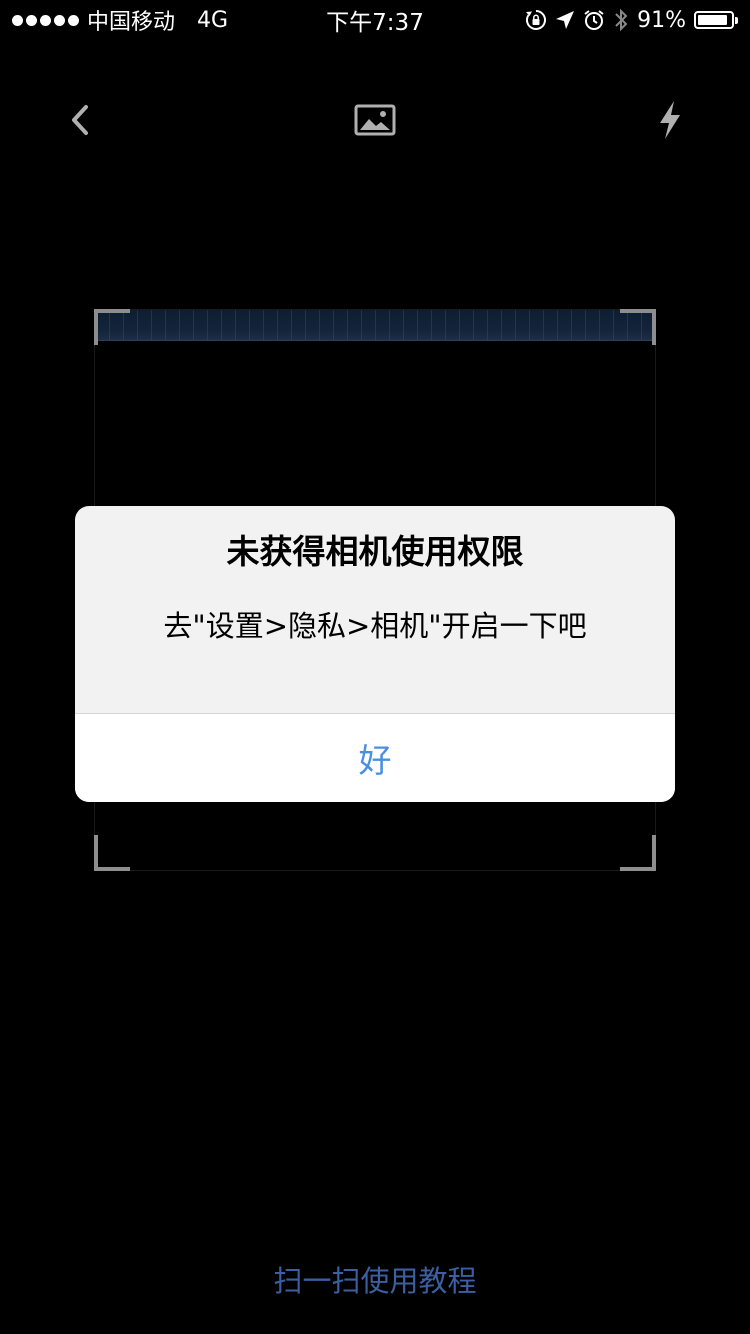 The height and width of the screenshot is (1334, 750). I want to click on rotation-lock-icon, so click(536, 20).